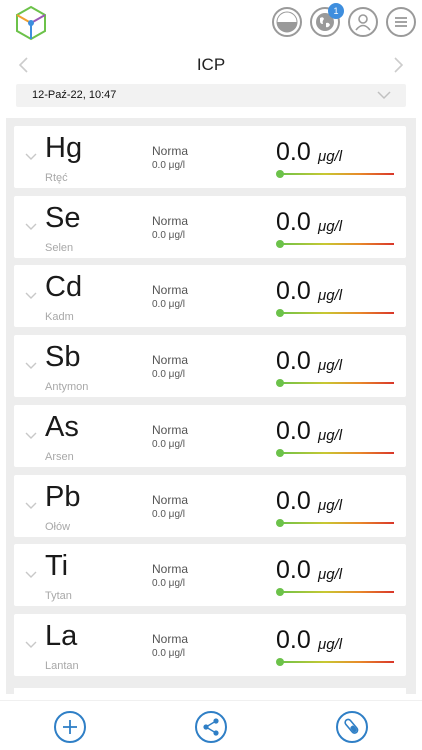 The width and height of the screenshot is (422, 750). I want to click on element-name: Antymon, so click(67, 387).